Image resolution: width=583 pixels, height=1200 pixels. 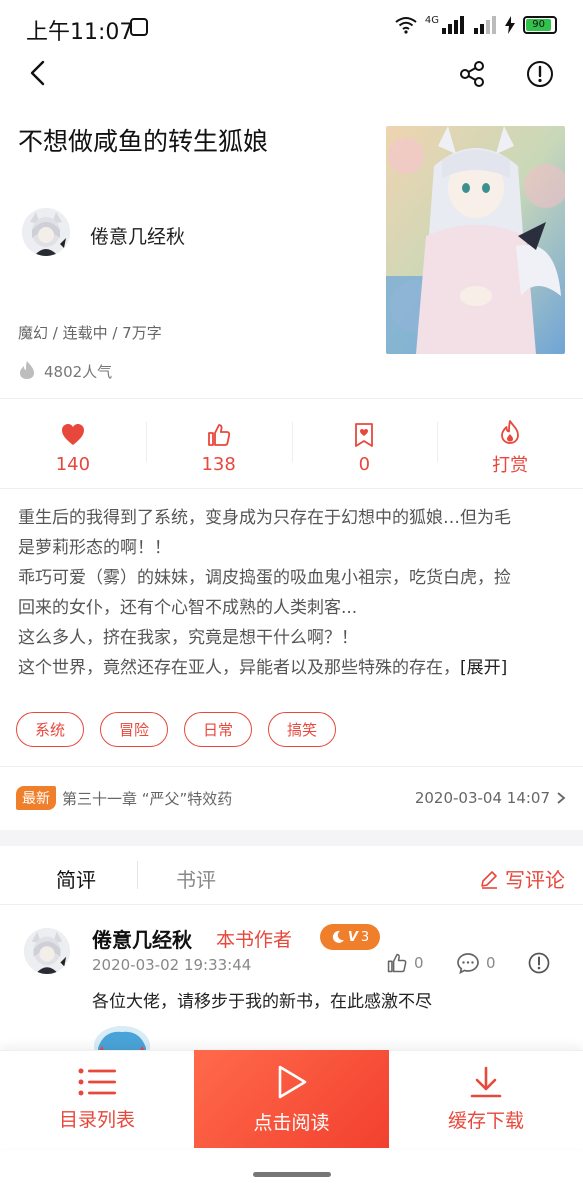 I want to click on comment-like-button: 0, so click(x=405, y=963).